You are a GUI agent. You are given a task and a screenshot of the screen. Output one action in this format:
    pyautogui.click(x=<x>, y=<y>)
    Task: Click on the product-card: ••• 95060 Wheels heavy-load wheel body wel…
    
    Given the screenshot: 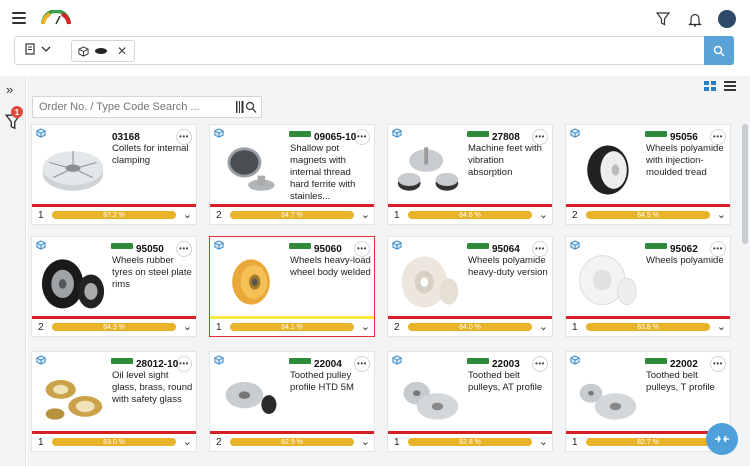 What is the action you would take?
    pyautogui.click(x=292, y=286)
    